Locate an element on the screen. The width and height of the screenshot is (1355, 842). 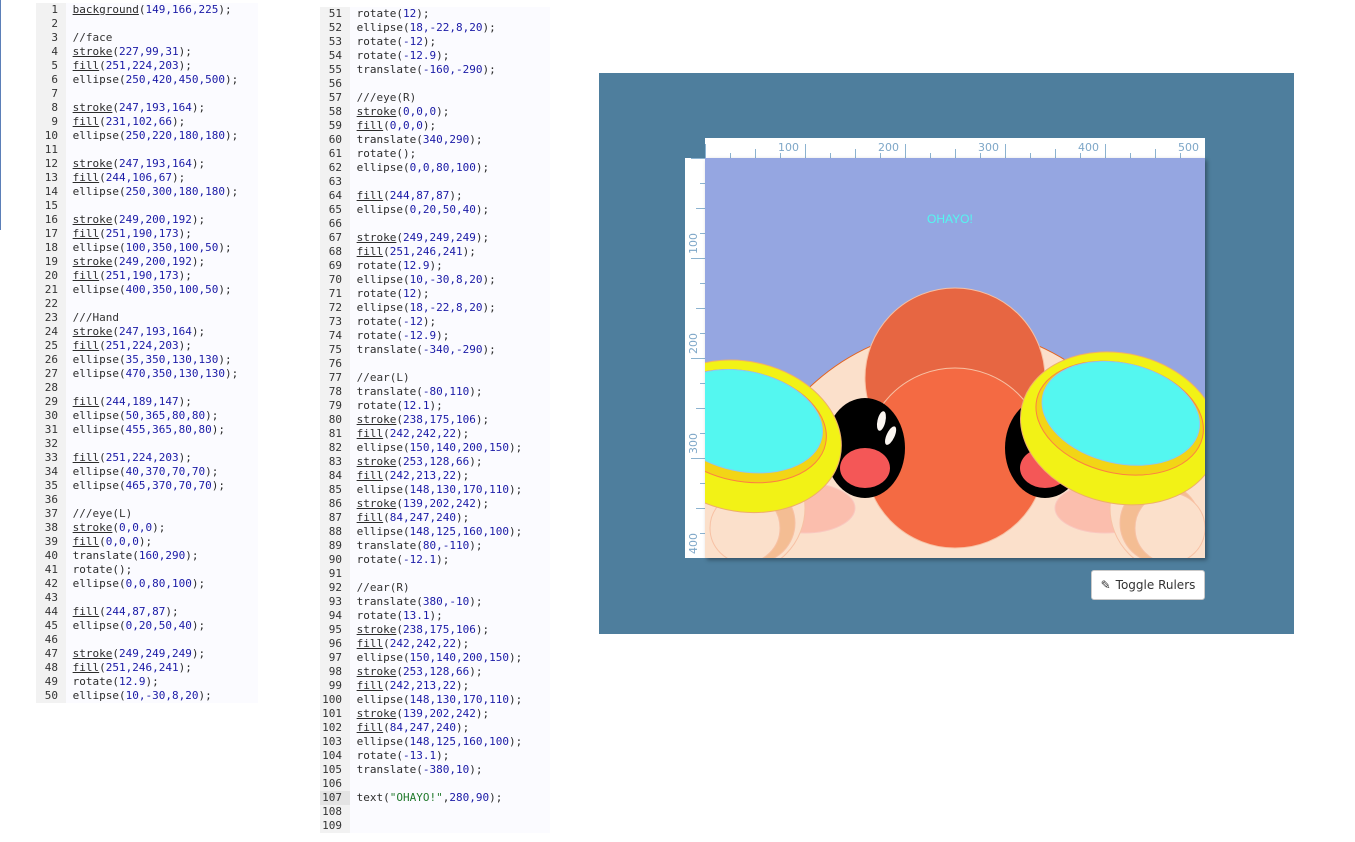
code-line: 82 ellipse(150,140,200,150); is located at coordinates (435, 448).